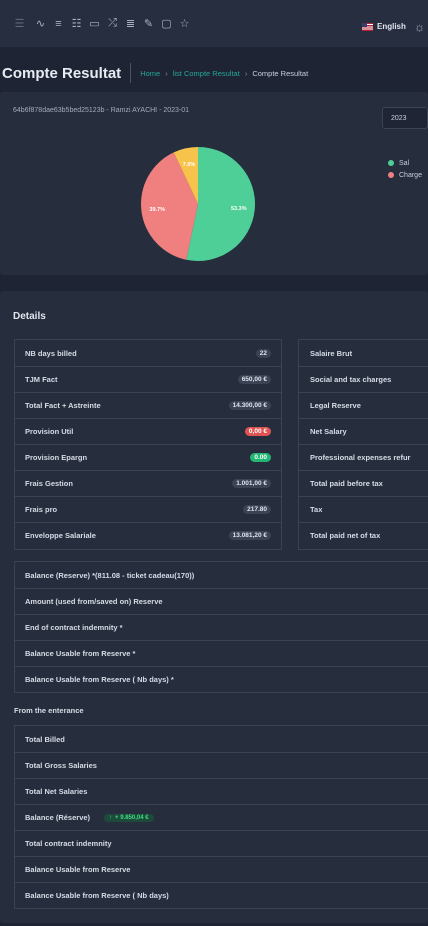  I want to click on balance-row: Balance Usable from Reserve ( Nb days) *, so click(221, 679).